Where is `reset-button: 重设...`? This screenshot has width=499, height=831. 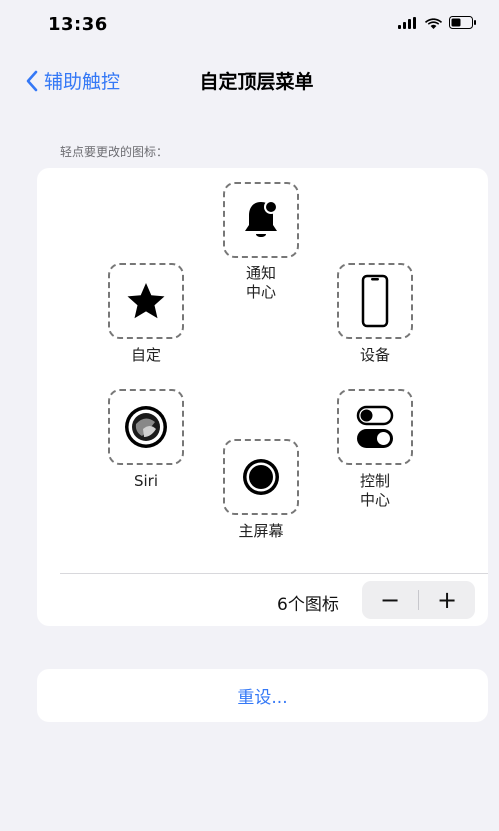 reset-button: 重设... is located at coordinates (262, 695).